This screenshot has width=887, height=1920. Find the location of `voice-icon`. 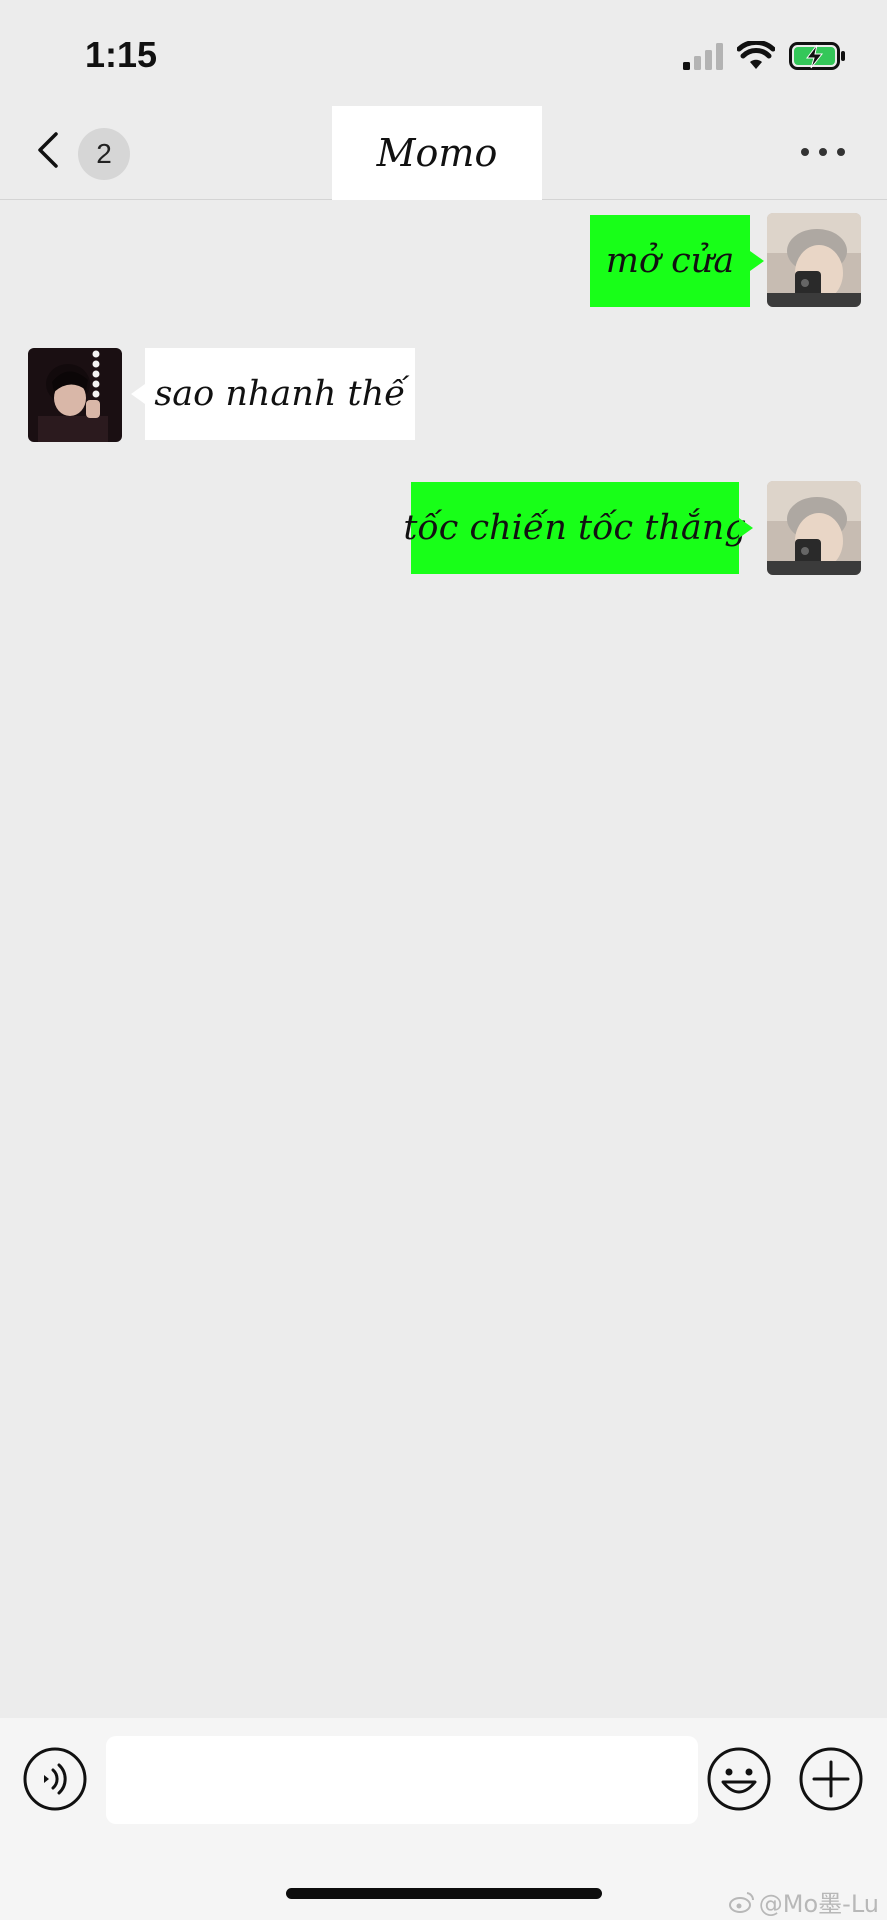

voice-icon is located at coordinates (55, 1779).